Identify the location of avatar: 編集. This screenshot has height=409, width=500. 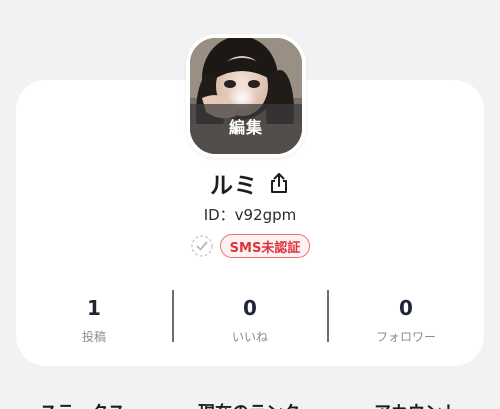
(246, 96).